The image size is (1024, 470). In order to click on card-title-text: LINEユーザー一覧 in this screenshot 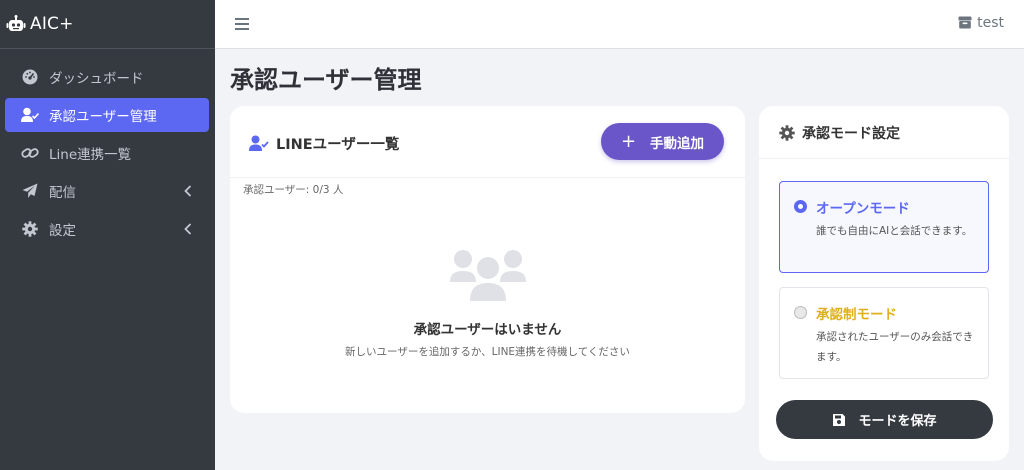, I will do `click(338, 145)`.